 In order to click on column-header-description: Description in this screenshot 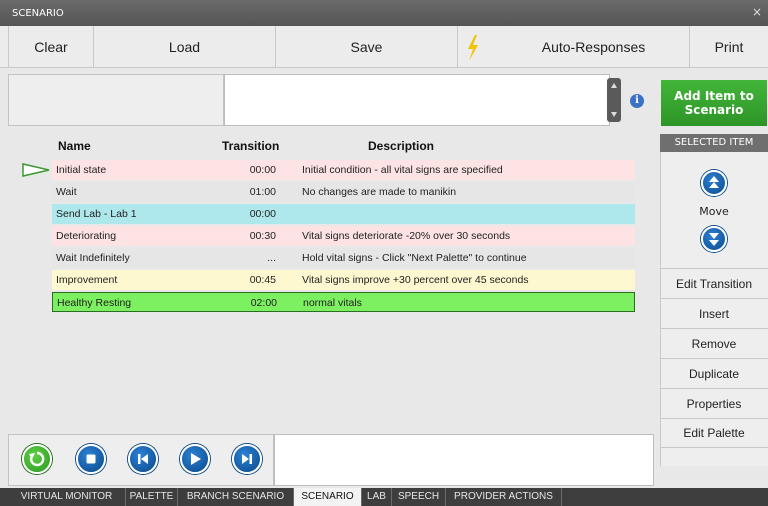, I will do `click(401, 146)`.